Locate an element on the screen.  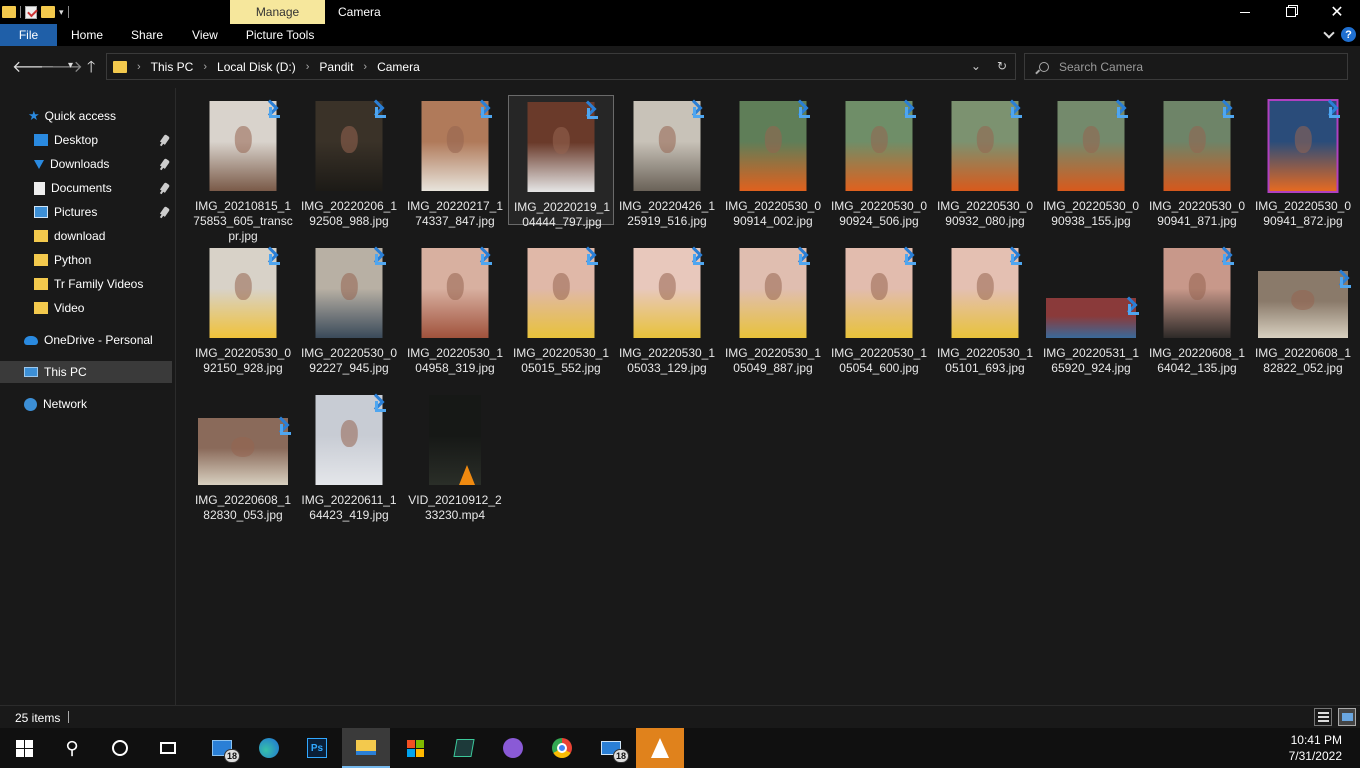
file-item: IMG_20220530_090914_002.jpg is located at coordinates (773, 161).